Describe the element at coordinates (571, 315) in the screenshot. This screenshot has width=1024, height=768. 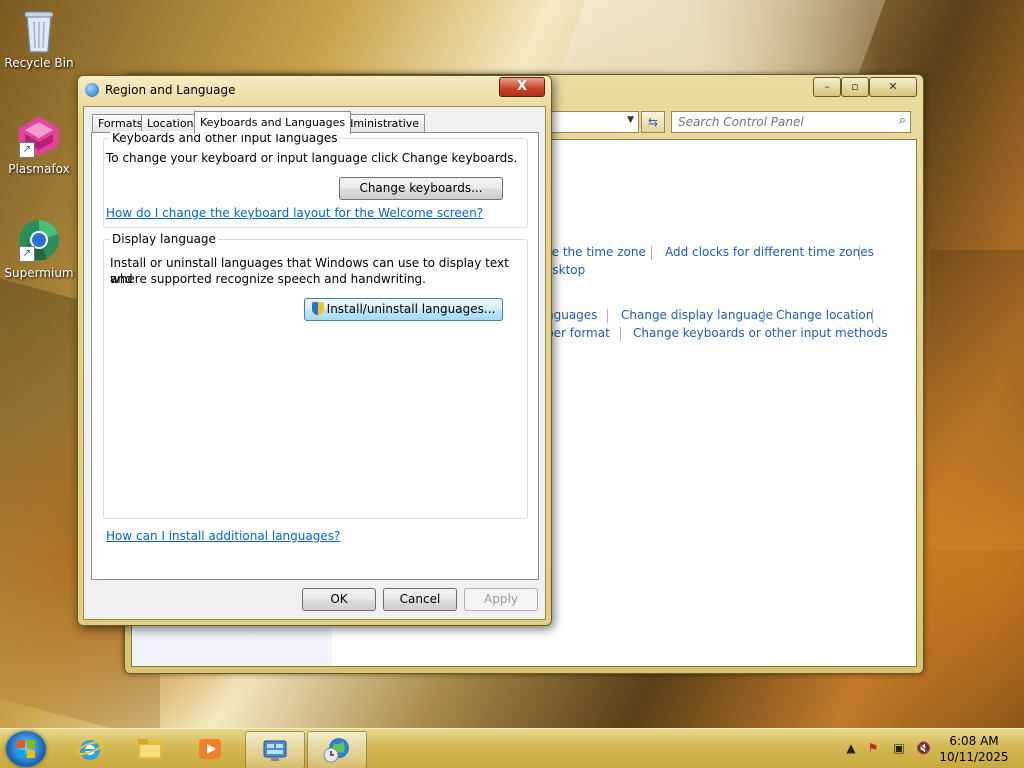
I see `link-languages: nguages` at that location.